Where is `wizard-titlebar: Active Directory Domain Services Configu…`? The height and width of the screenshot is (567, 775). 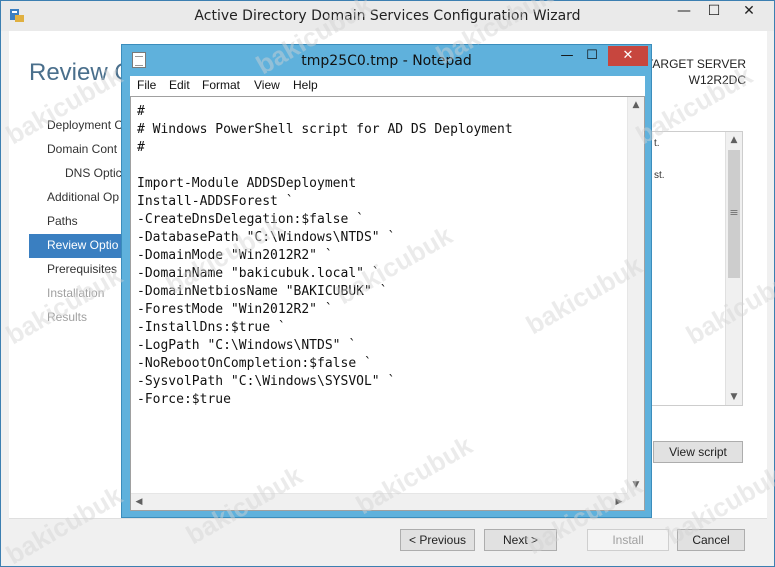 wizard-titlebar: Active Directory Domain Services Configu… is located at coordinates (387, 16).